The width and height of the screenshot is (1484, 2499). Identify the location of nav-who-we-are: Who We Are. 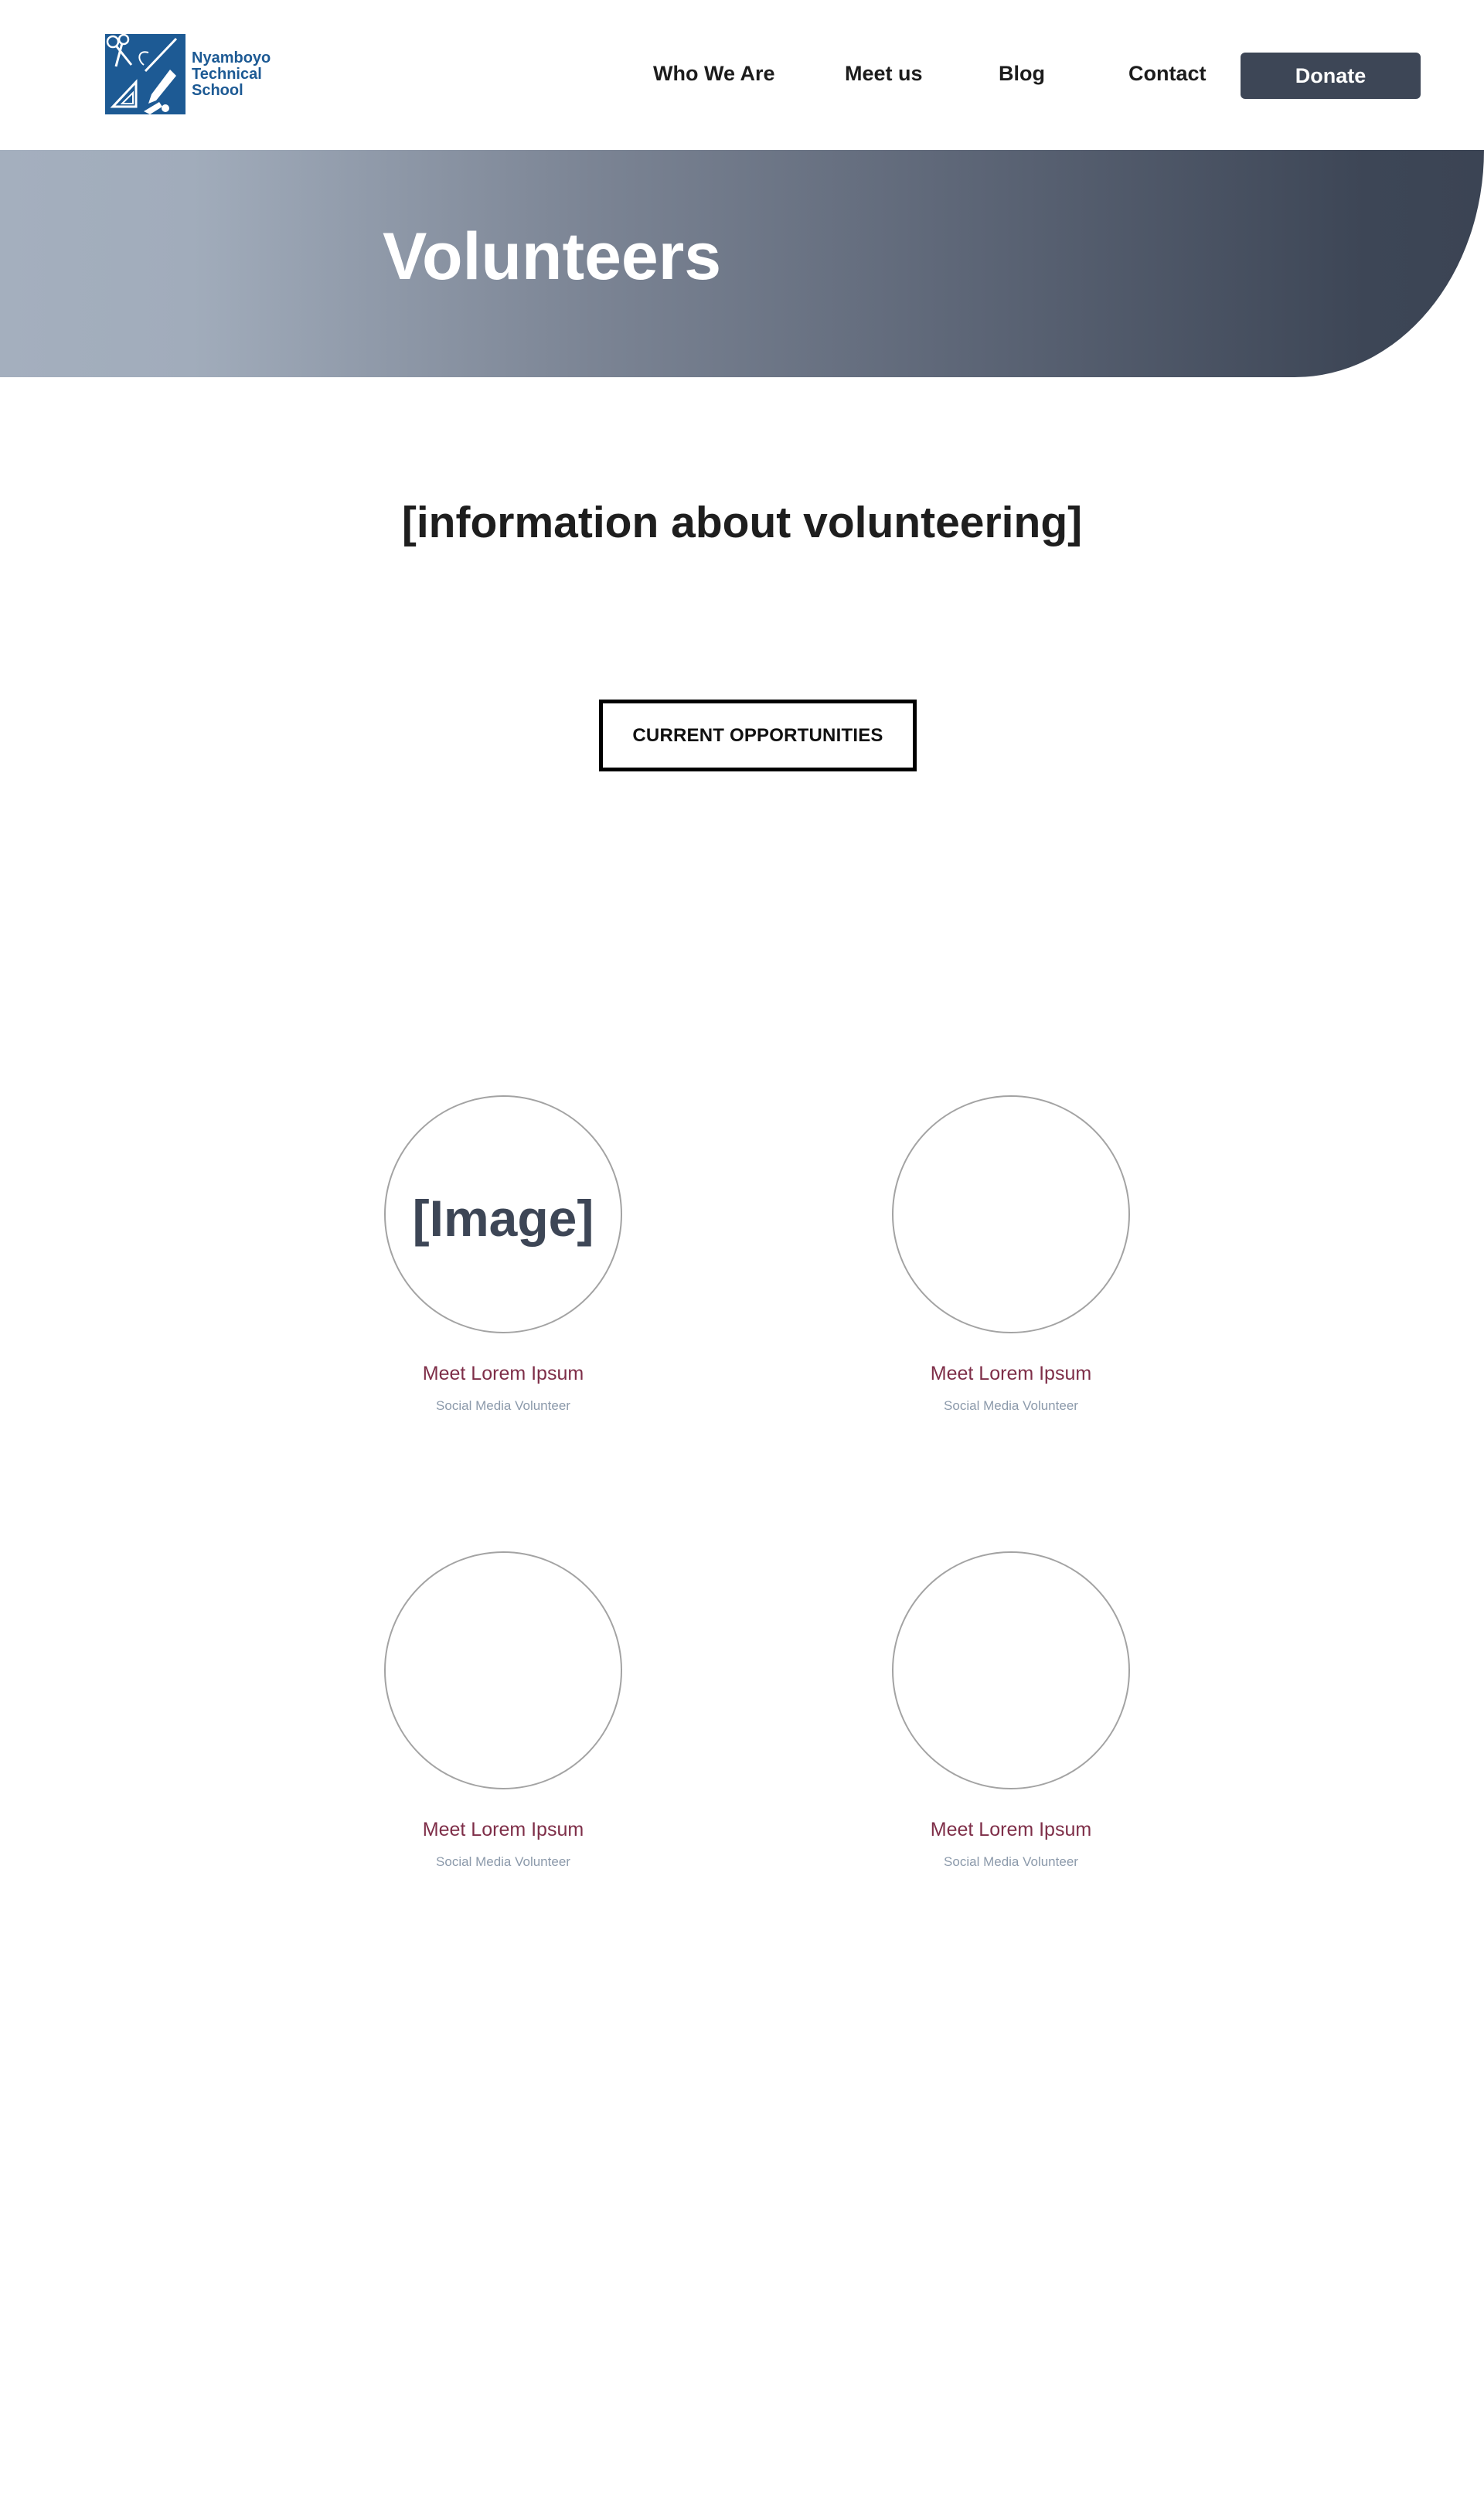
(714, 74).